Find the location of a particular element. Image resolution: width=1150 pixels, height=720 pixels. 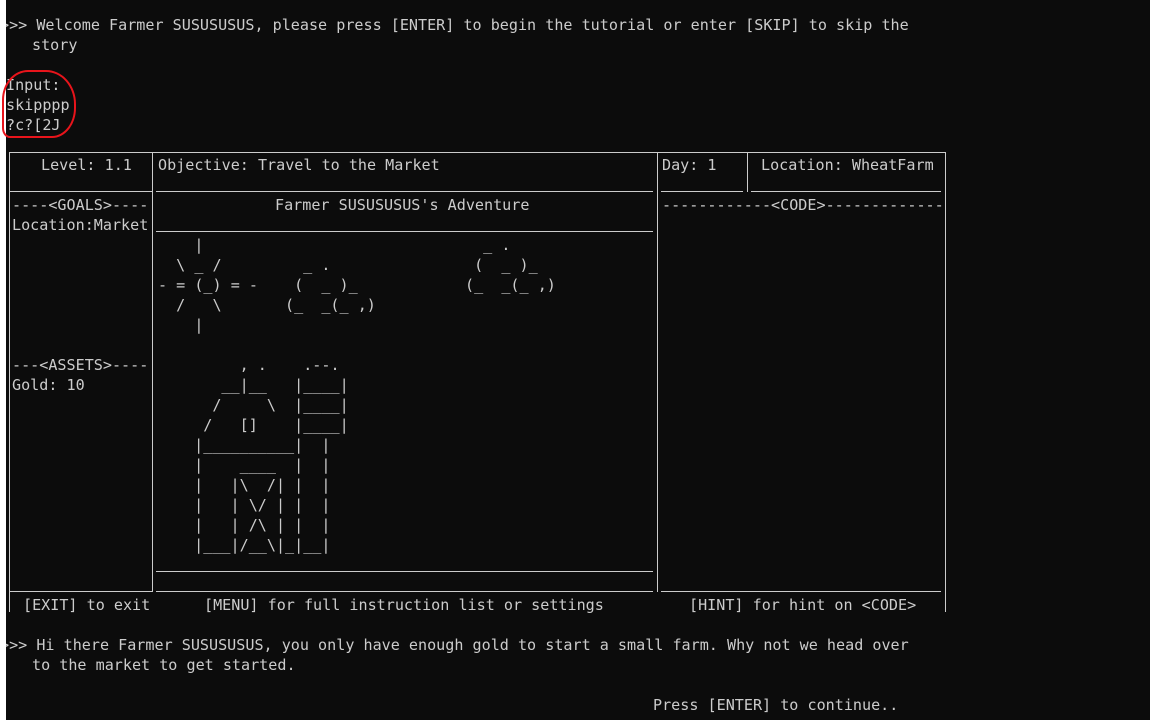

left-panel-bottom is located at coordinates (80, 591).